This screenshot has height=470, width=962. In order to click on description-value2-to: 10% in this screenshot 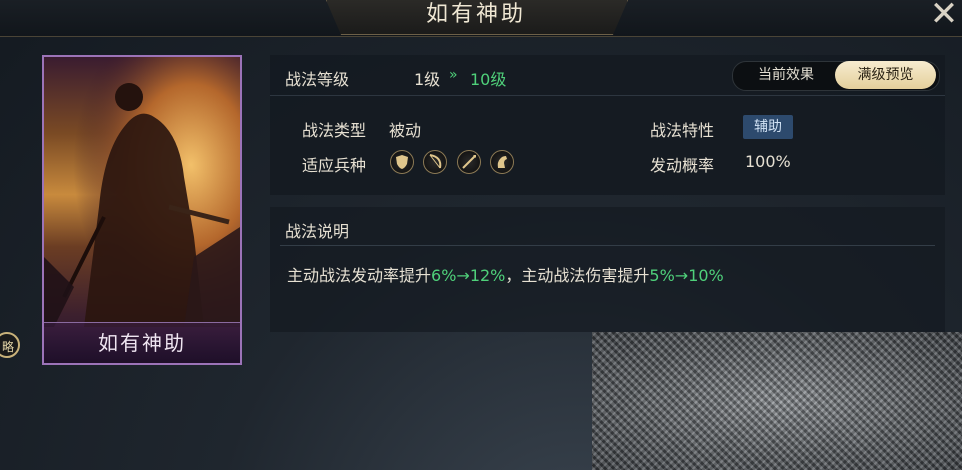, I will do `click(706, 275)`.